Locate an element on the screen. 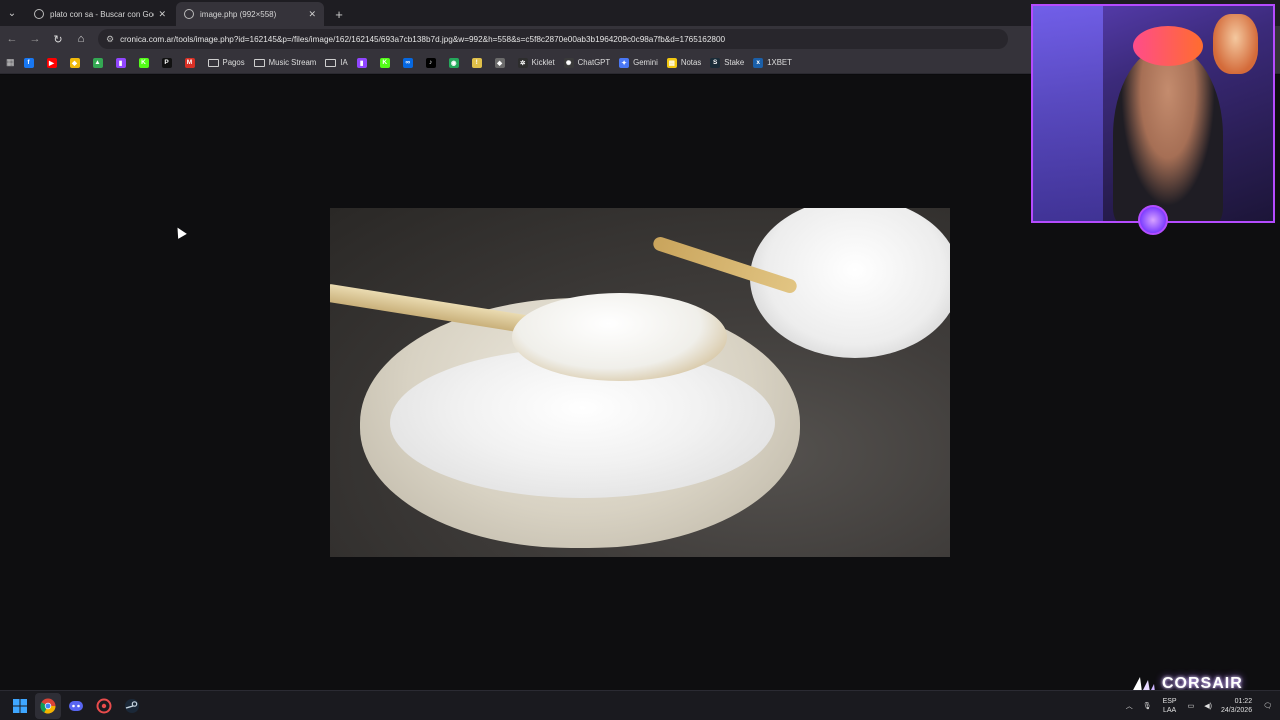  webcam-figurine is located at coordinates (1235, 44).